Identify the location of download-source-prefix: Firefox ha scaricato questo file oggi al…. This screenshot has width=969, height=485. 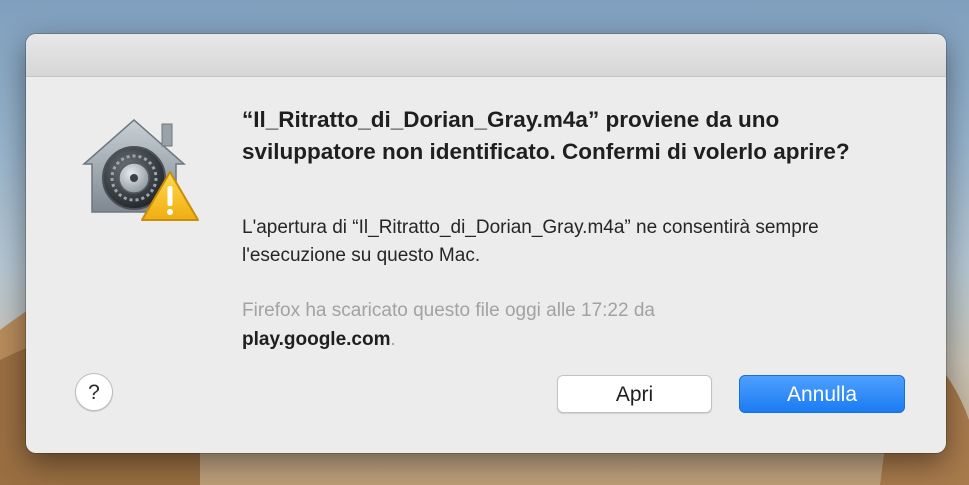
(448, 310).